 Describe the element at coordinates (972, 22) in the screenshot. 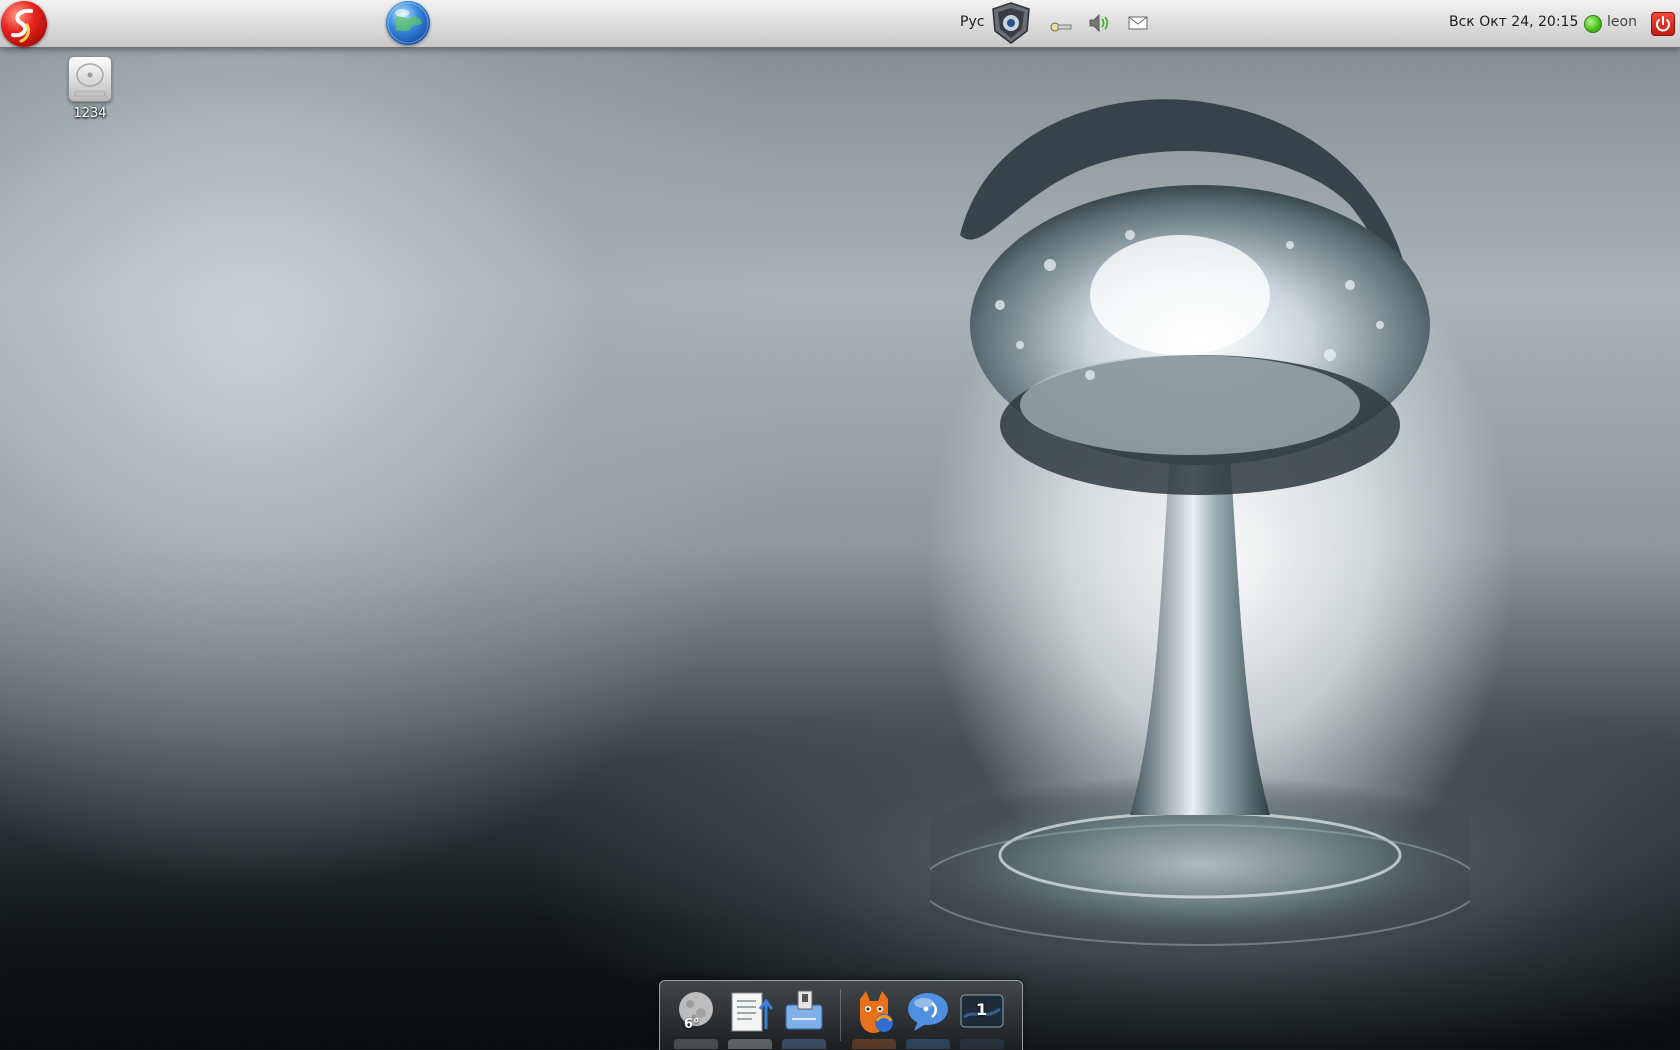

I see `keyboard-layout-indicator: Рус` at that location.